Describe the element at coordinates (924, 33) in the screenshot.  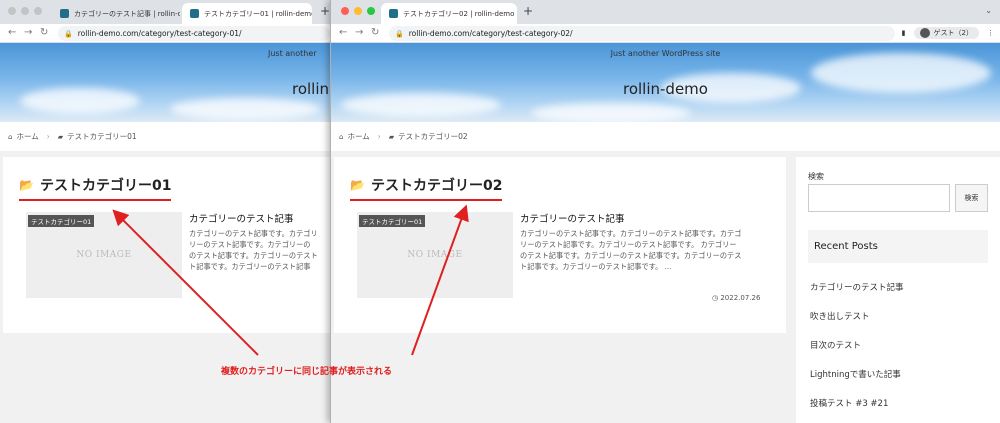
I see `avatar-icon` at that location.